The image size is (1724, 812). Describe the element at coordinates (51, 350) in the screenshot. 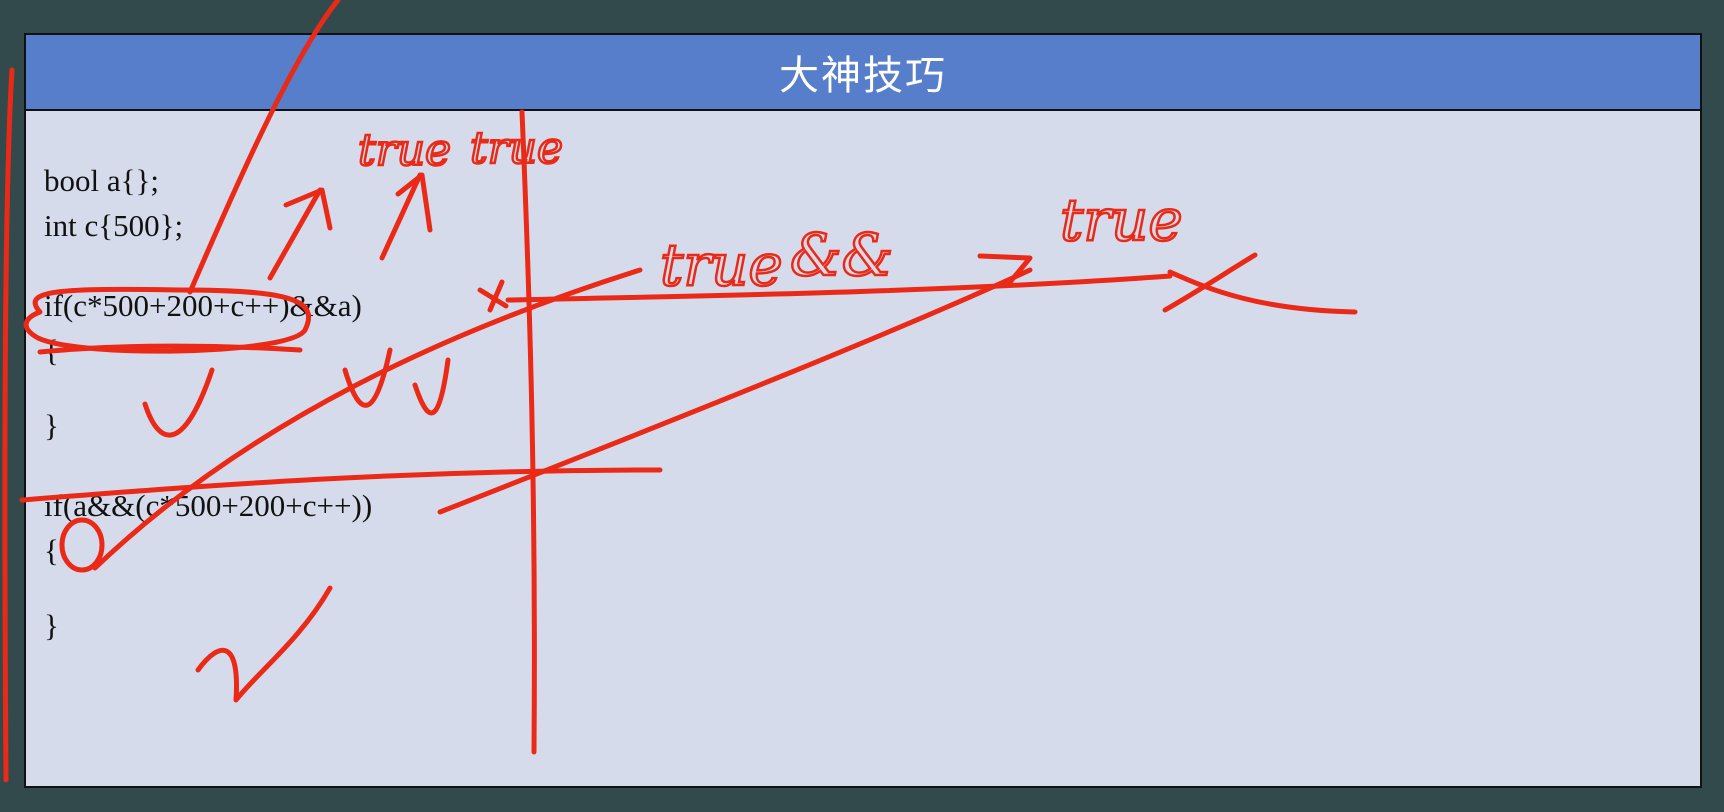

I see `code-line-4: {` at that location.